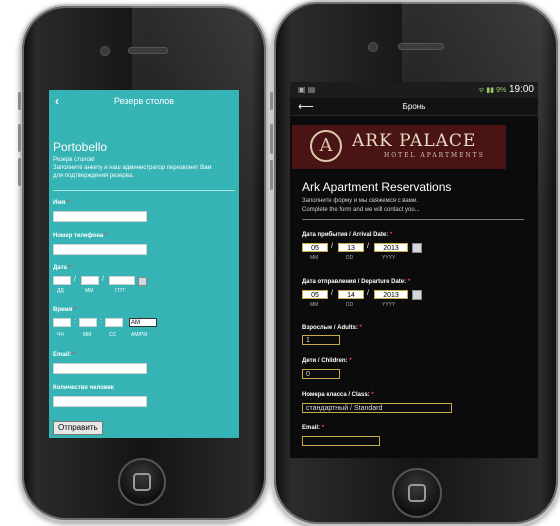 This screenshot has height=526, width=560. I want to click on submit-button: Отправить, so click(78, 428).